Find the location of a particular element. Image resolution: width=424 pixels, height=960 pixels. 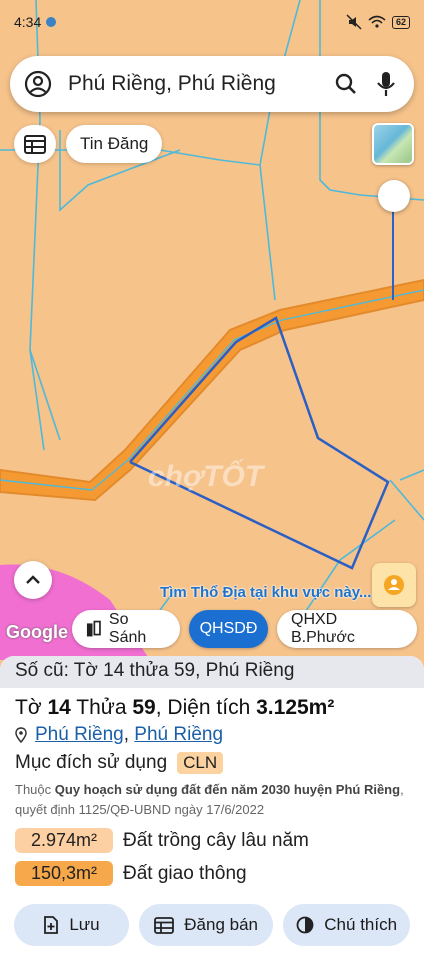

account-icon is located at coordinates (38, 84).